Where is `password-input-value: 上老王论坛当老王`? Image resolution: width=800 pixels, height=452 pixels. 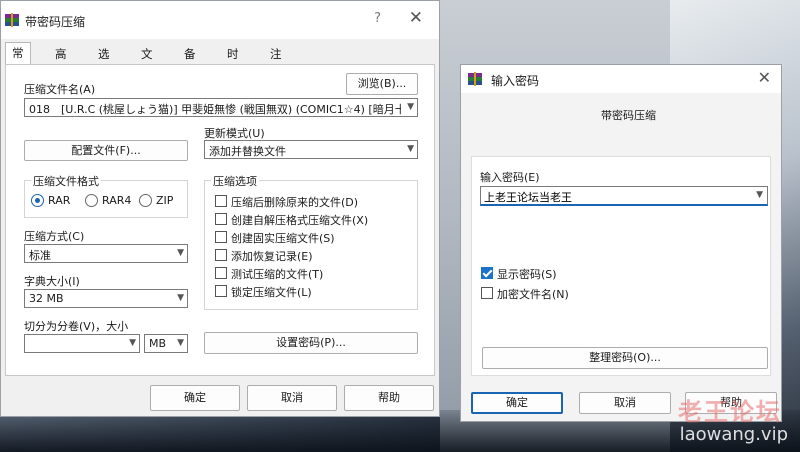
password-input-value: 上老王论坛当老王 is located at coordinates (528, 197).